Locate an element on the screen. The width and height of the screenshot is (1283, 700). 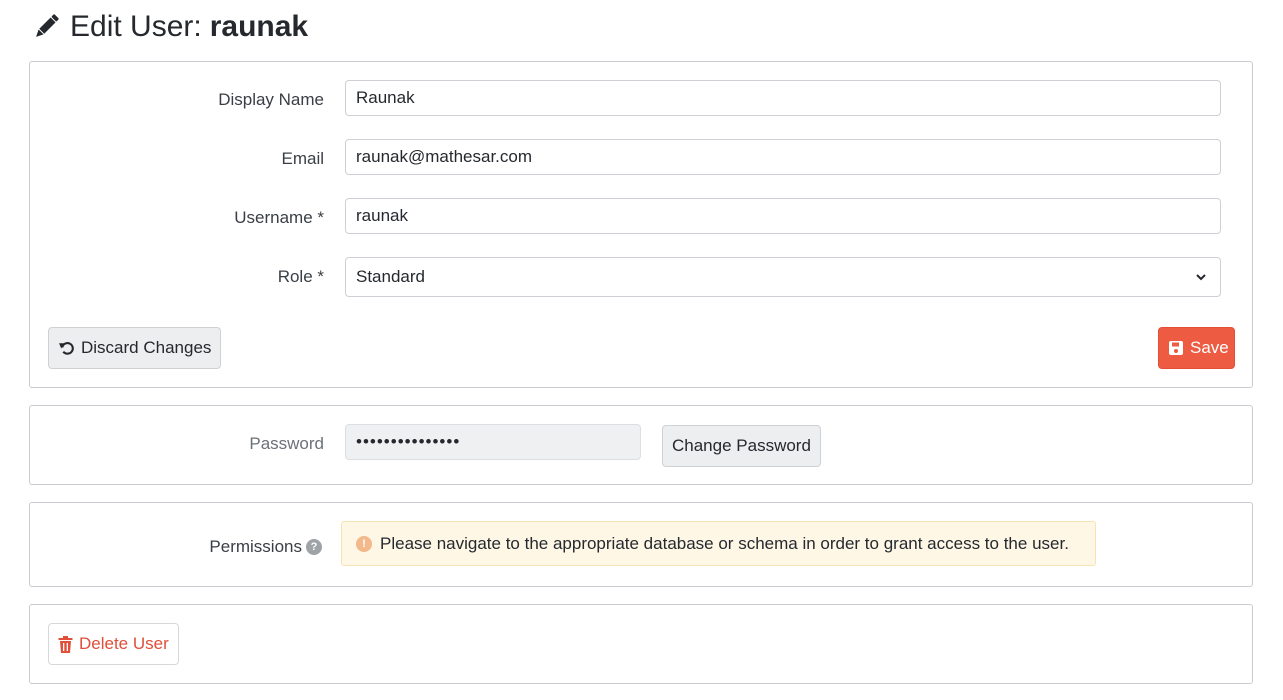
username-input: raunak is located at coordinates (783, 216).